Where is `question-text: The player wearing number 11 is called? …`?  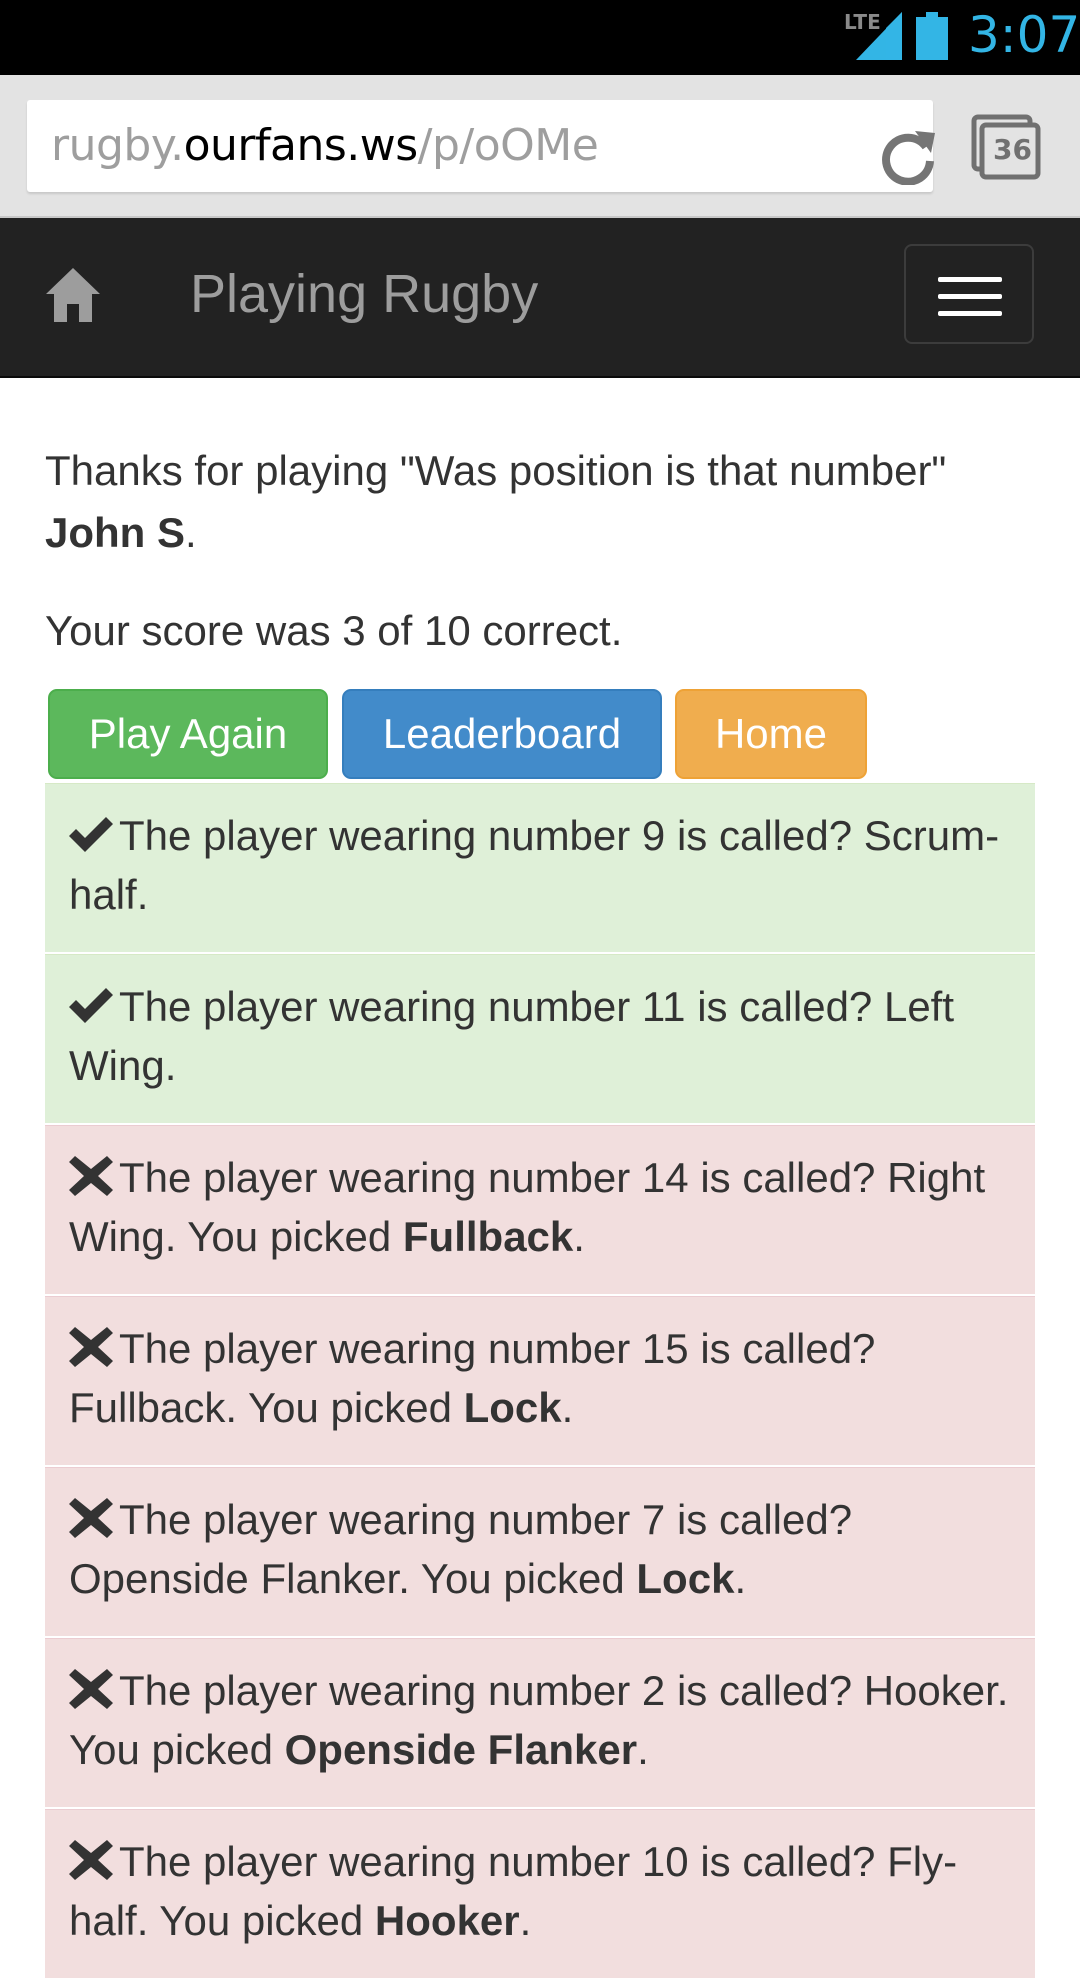 question-text: The player wearing number 11 is called? … is located at coordinates (512, 1036).